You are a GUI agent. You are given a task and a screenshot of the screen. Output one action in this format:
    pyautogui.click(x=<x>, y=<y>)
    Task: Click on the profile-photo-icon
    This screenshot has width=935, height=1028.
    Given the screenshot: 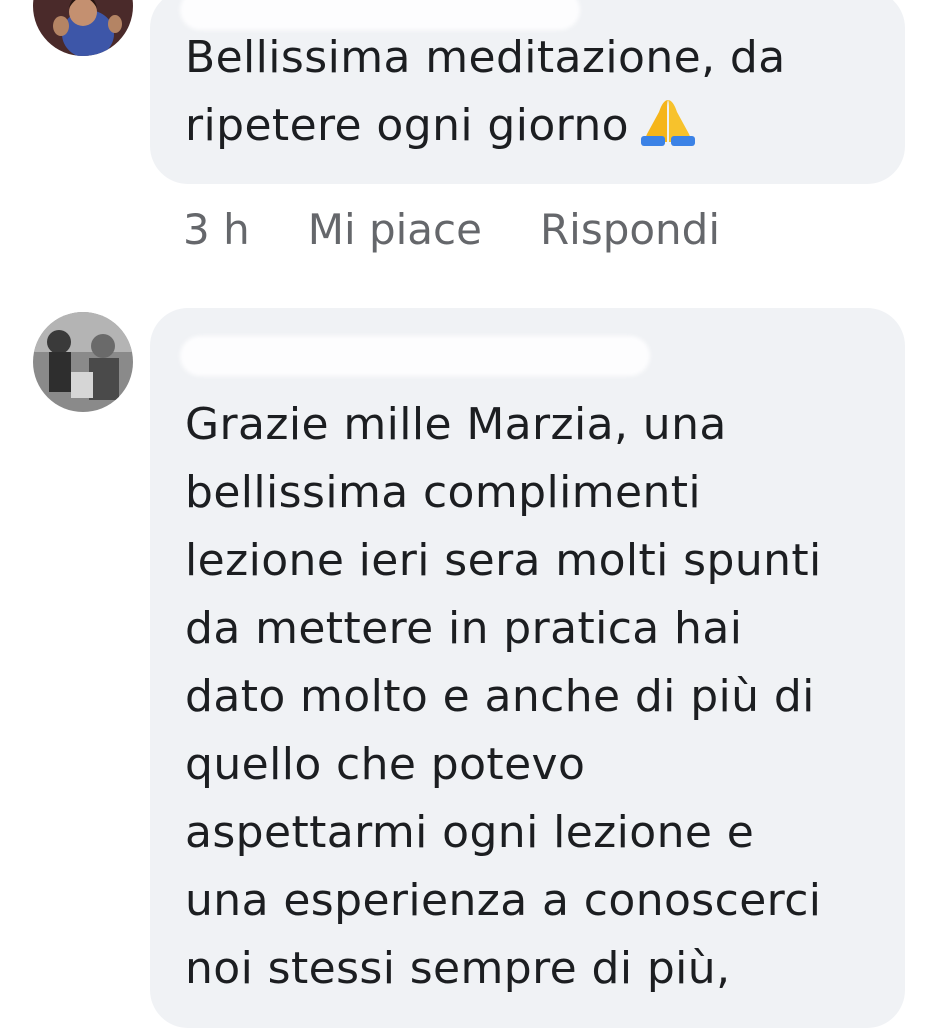 What is the action you would take?
    pyautogui.click(x=83, y=362)
    